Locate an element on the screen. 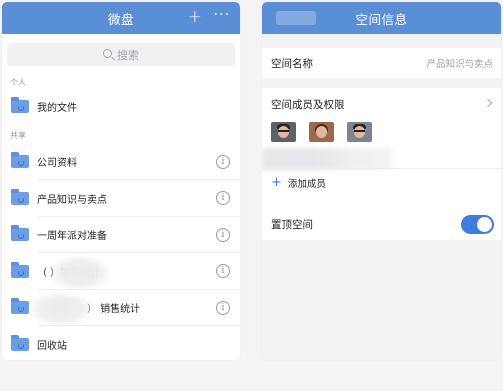 The height and width of the screenshot is (391, 503). more-icon: ··· is located at coordinates (222, 15).